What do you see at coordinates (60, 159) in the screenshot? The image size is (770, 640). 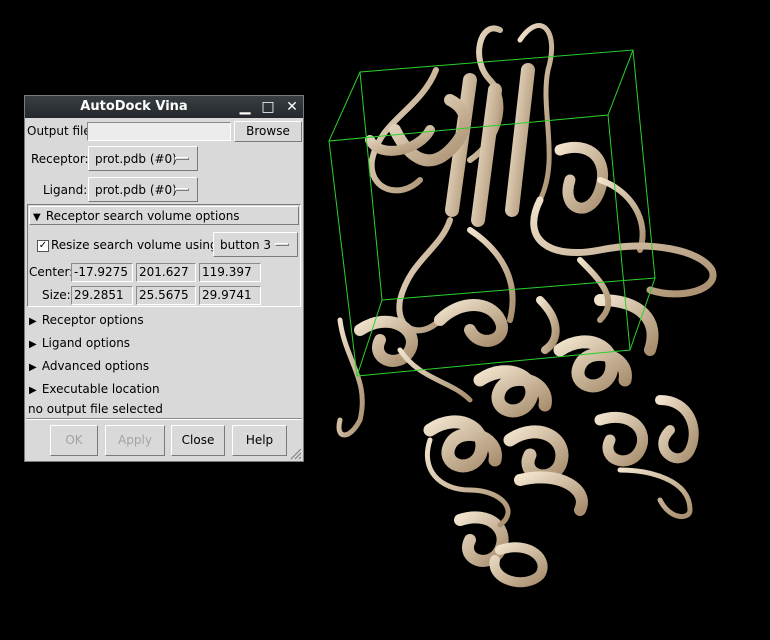 I see `receptor-label: Receptor:` at bounding box center [60, 159].